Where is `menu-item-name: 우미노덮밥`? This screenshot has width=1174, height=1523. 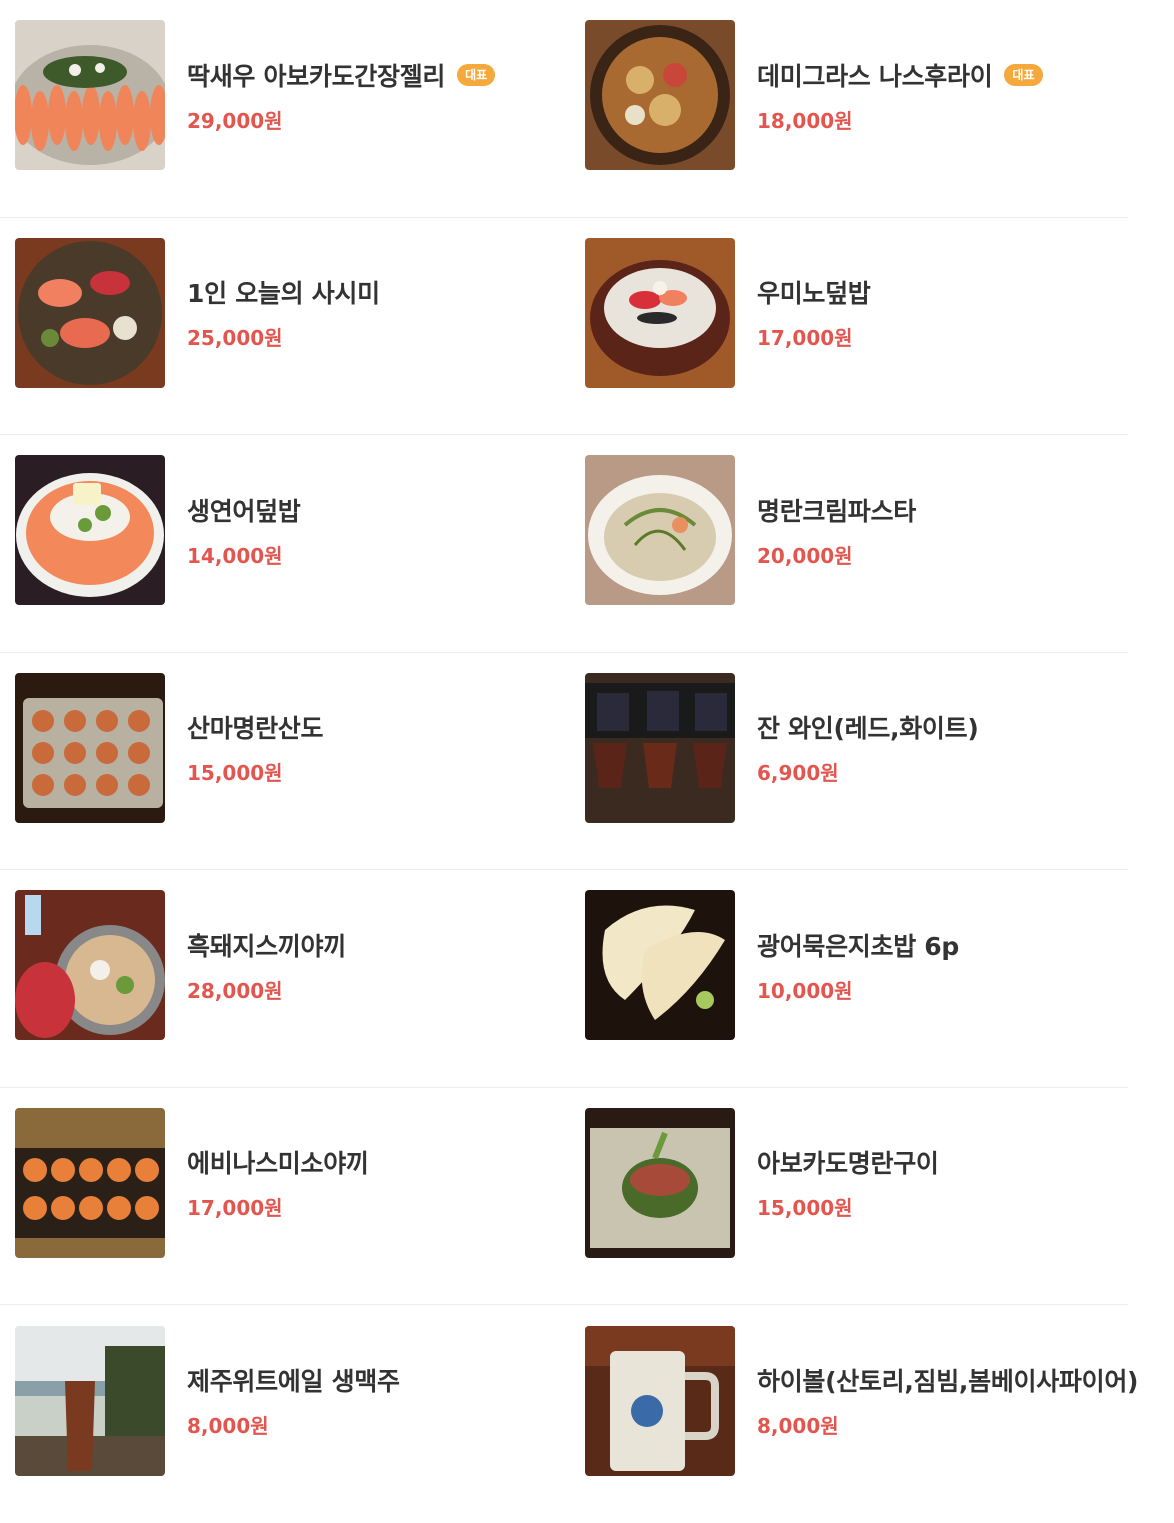
menu-item-name: 우미노덮밥 is located at coordinates (814, 294).